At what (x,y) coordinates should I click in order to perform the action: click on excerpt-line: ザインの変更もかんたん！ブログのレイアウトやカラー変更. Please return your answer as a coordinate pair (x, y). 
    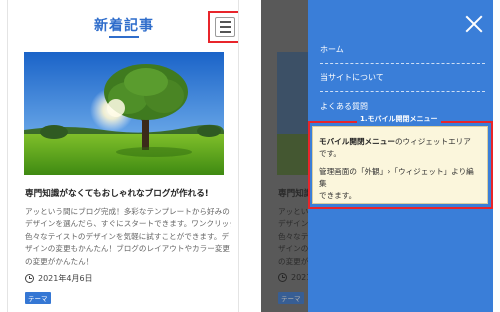
    Looking at the image, I should click on (128, 249).